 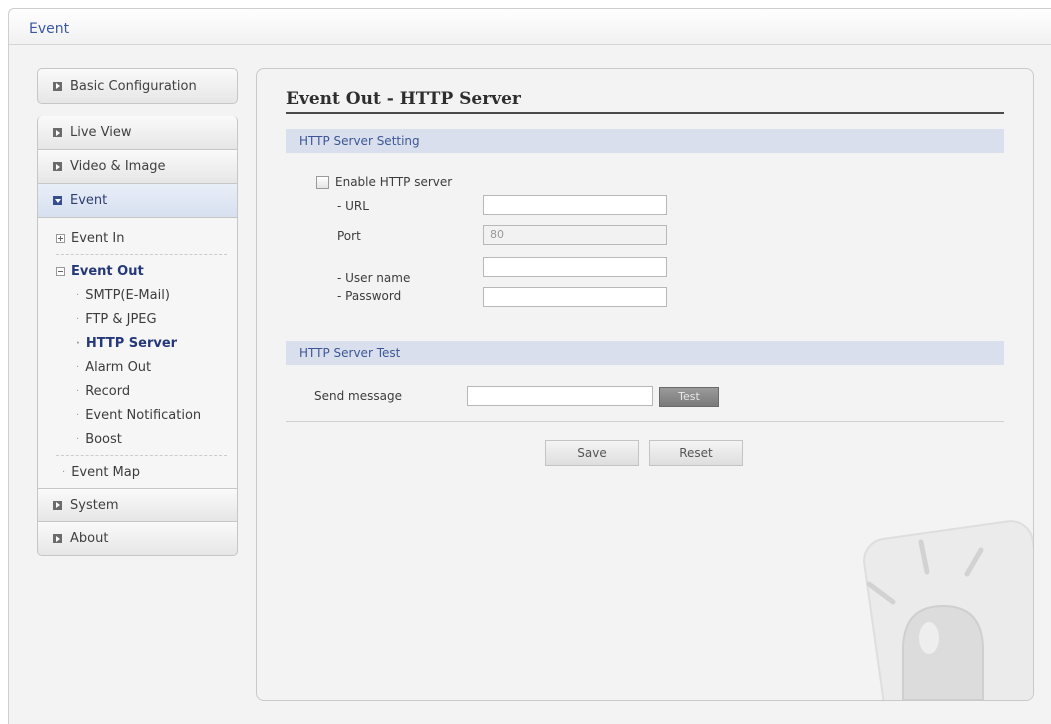 I want to click on submenu-event-map: · Event Map, so click(x=137, y=472).